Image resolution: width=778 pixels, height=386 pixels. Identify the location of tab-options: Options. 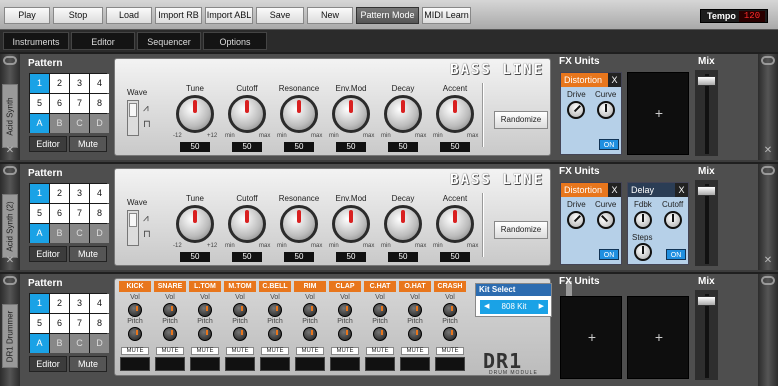
(235, 41).